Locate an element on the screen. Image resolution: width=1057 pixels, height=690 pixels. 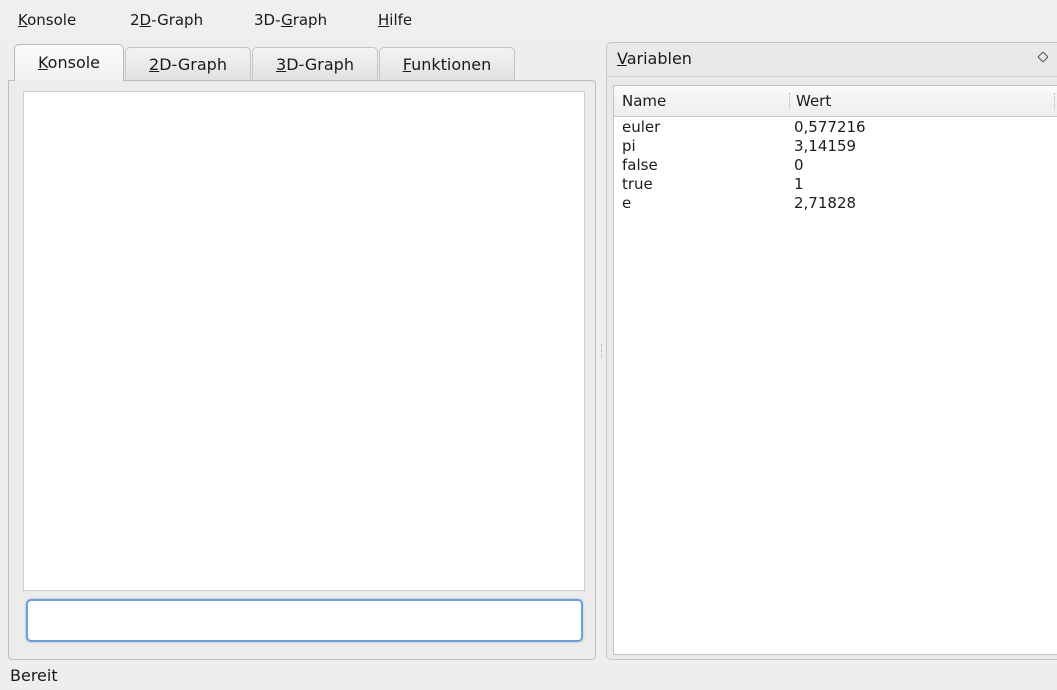
tab-funktionen: Funktionen is located at coordinates (447, 63).